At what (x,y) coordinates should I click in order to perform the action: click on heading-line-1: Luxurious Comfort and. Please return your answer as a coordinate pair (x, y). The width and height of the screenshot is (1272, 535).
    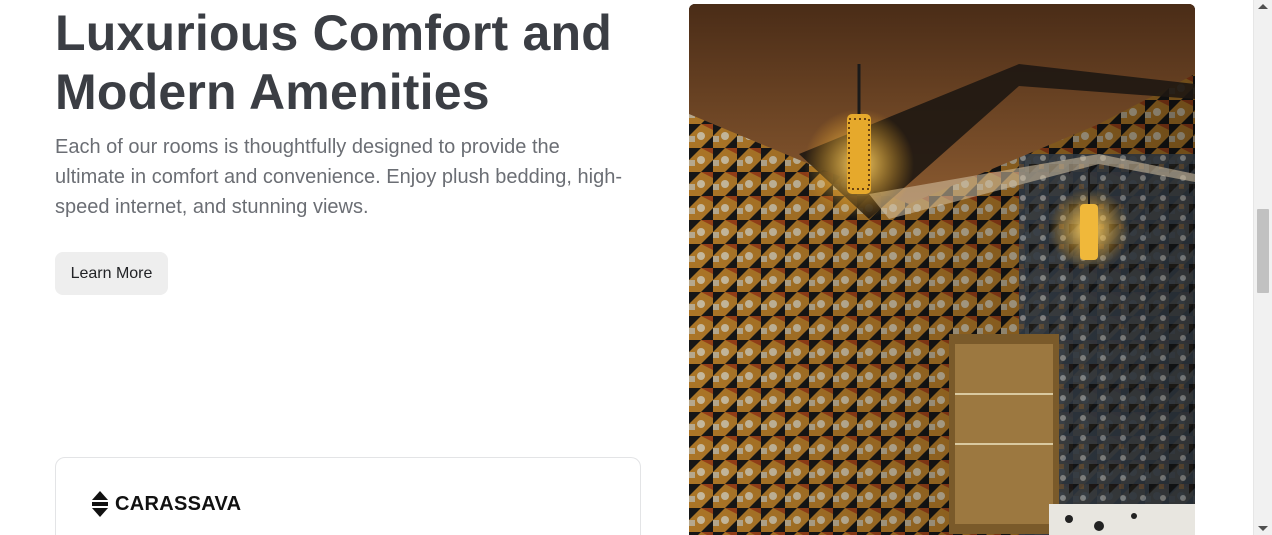
    Looking at the image, I should click on (333, 33).